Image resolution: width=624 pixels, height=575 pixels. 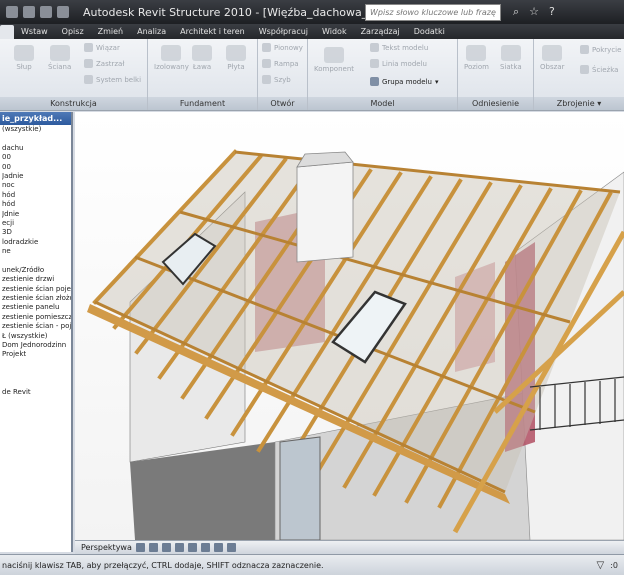 I want to click on sciana-button: Ściana, so click(x=59, y=58).